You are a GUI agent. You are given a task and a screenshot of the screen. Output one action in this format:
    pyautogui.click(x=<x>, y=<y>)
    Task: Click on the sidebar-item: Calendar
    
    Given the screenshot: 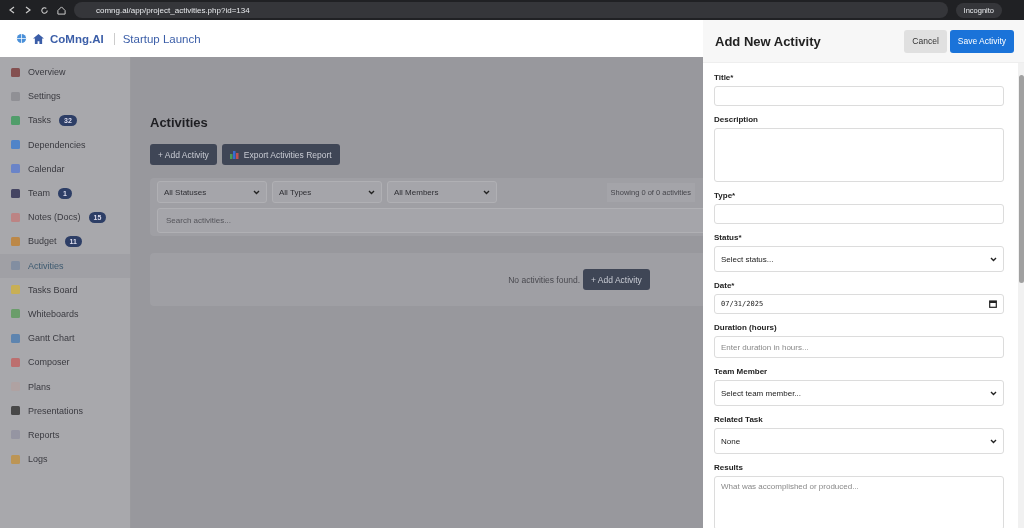 What is the action you would take?
    pyautogui.click(x=65, y=168)
    